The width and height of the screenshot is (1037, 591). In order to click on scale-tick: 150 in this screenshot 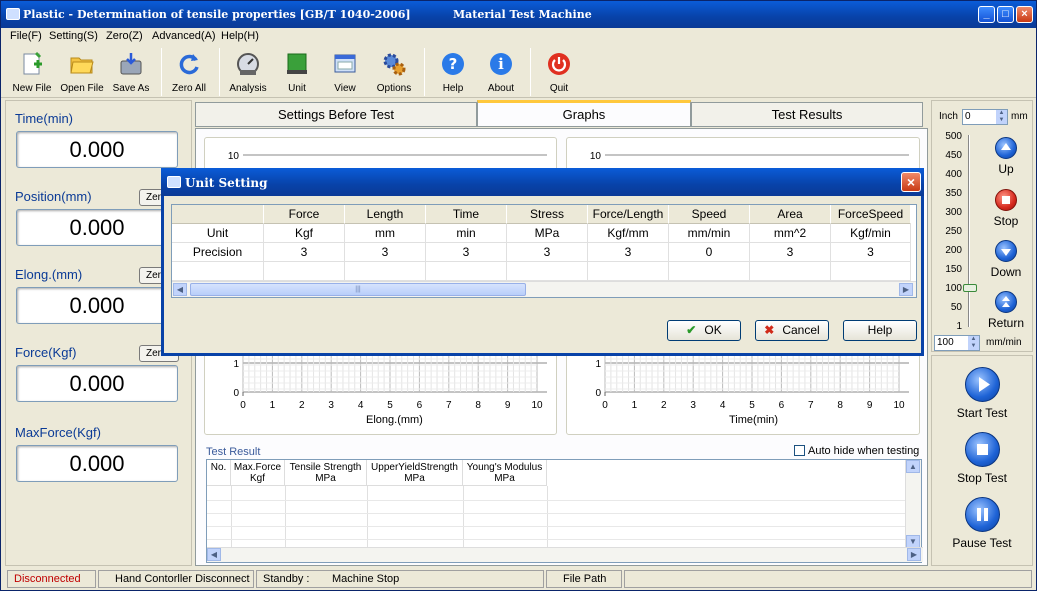, I will do `click(953, 269)`.